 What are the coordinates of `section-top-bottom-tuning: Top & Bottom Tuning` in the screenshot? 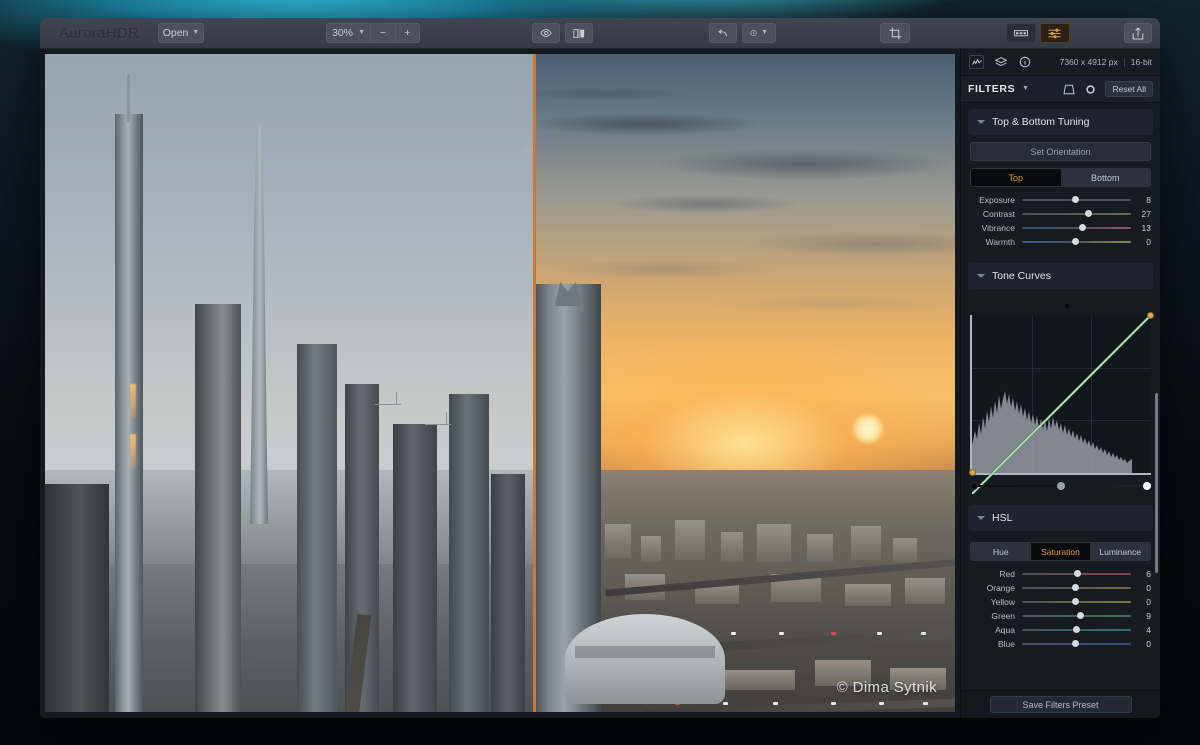 It's located at (1060, 122).